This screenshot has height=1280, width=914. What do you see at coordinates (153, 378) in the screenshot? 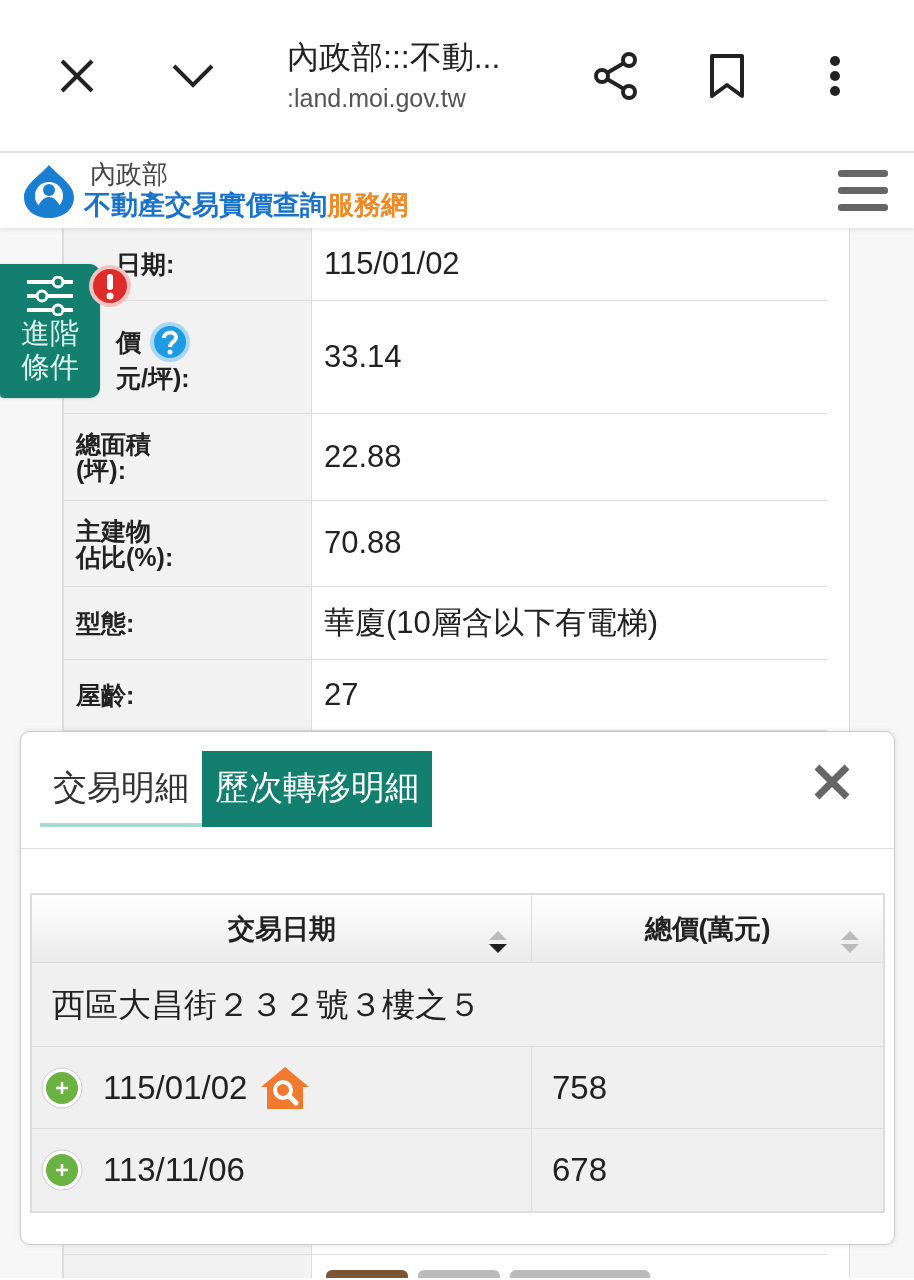
I see `field-label: 元/坪):` at bounding box center [153, 378].